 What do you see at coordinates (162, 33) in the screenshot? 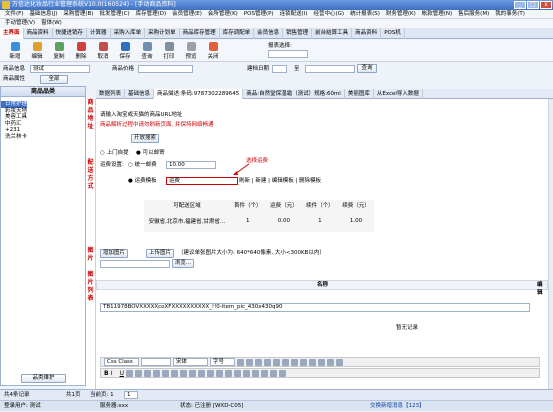
I see `tab: 采购计划单` at bounding box center [162, 33].